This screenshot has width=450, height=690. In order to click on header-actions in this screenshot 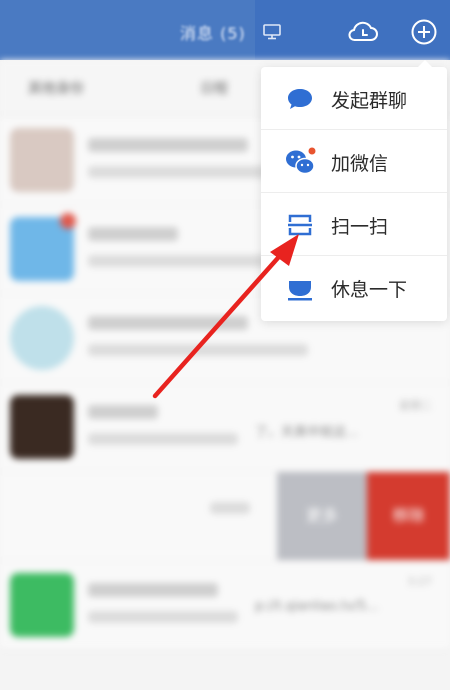, I will do `click(352, 30)`.